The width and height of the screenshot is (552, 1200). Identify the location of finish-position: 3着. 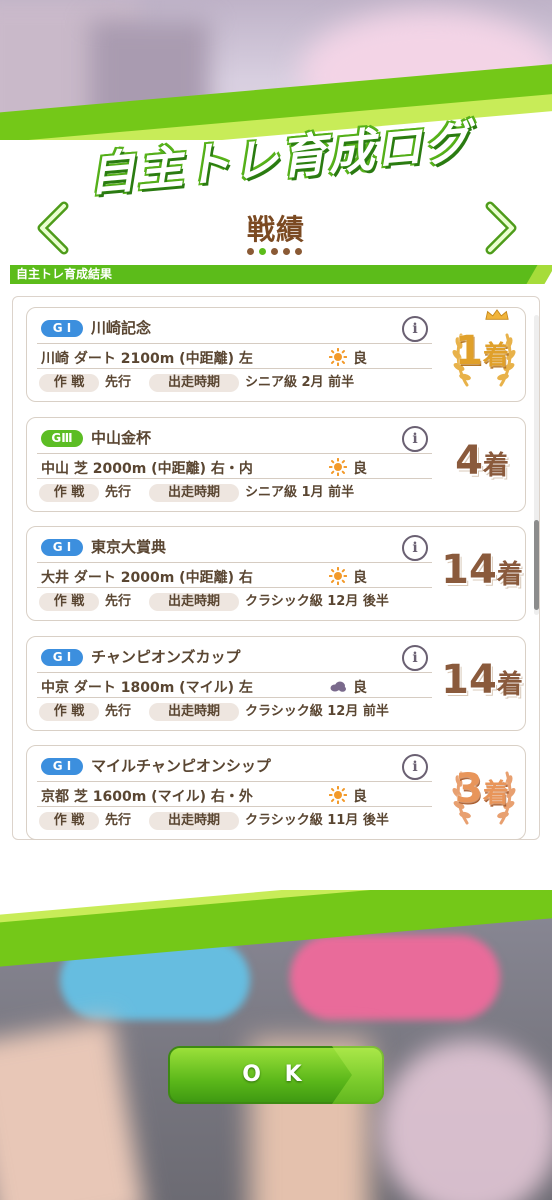
(482, 789).